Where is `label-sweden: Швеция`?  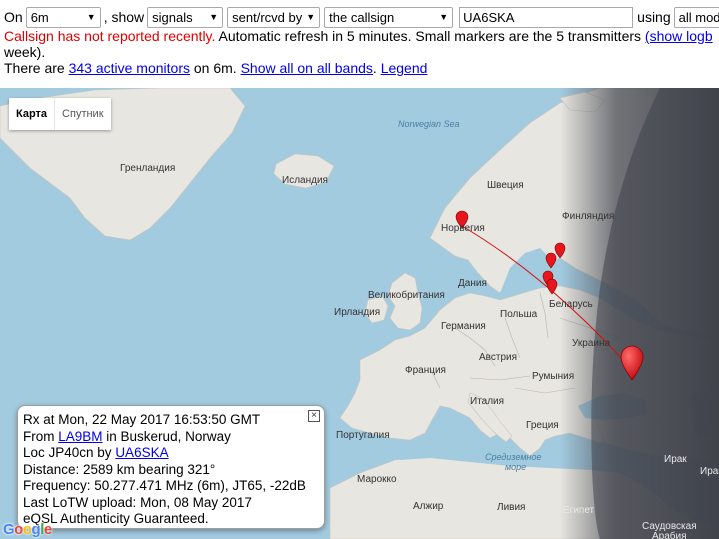
label-sweden: Швеция is located at coordinates (505, 185).